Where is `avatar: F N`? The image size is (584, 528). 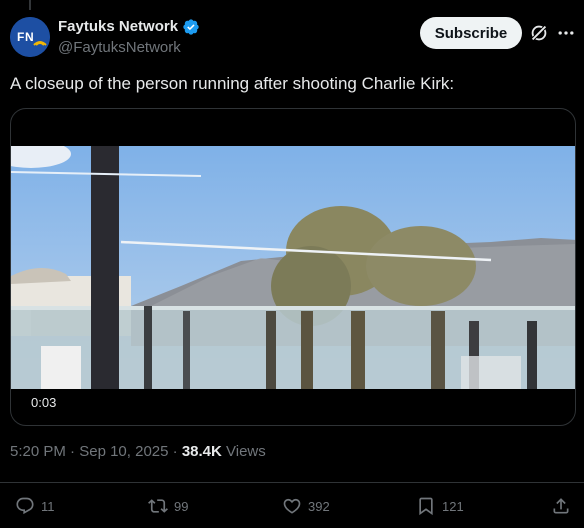 avatar: F N is located at coordinates (30, 37).